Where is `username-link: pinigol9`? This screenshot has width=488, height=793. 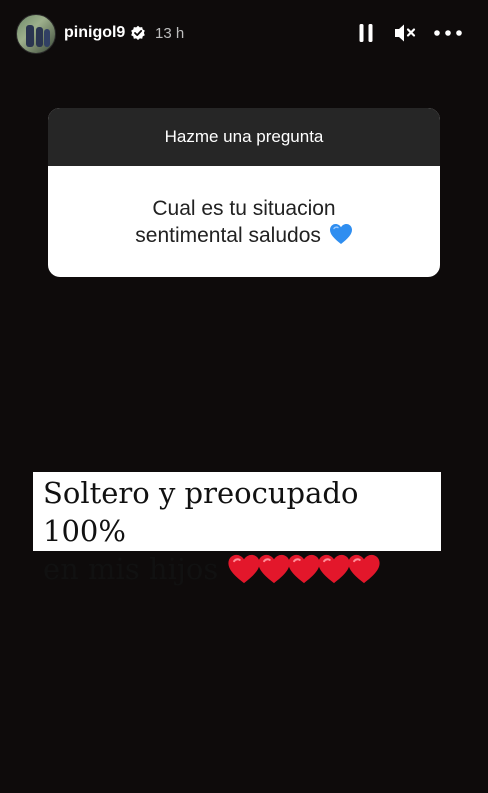 username-link: pinigol9 is located at coordinates (94, 33).